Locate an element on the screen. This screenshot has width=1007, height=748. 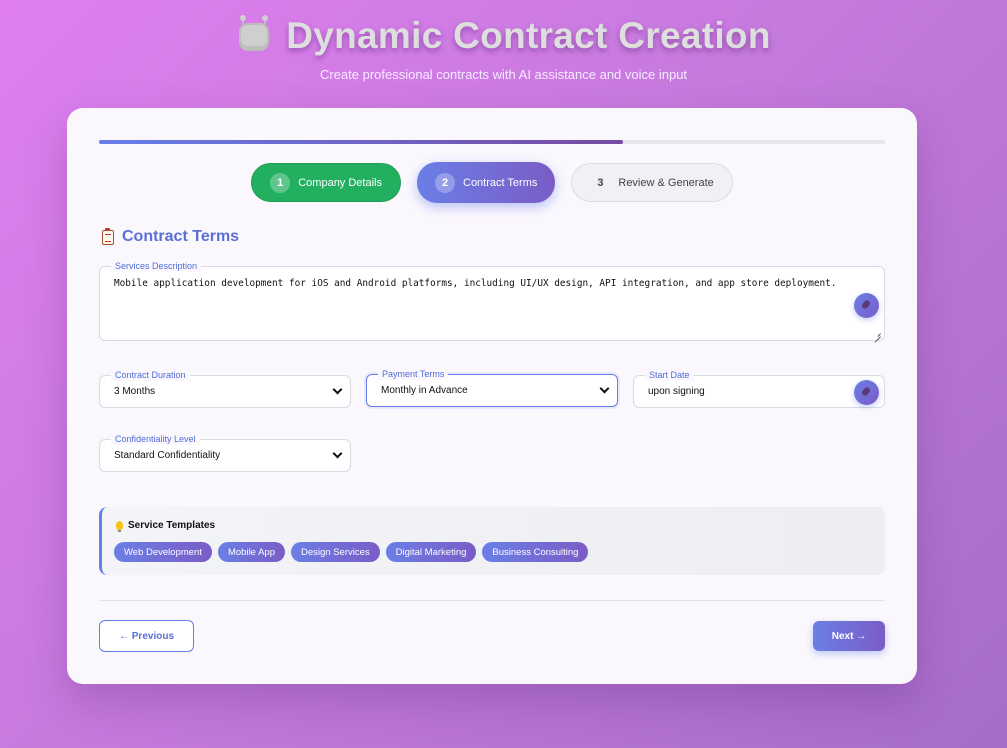
progress-fill is located at coordinates (361, 142).